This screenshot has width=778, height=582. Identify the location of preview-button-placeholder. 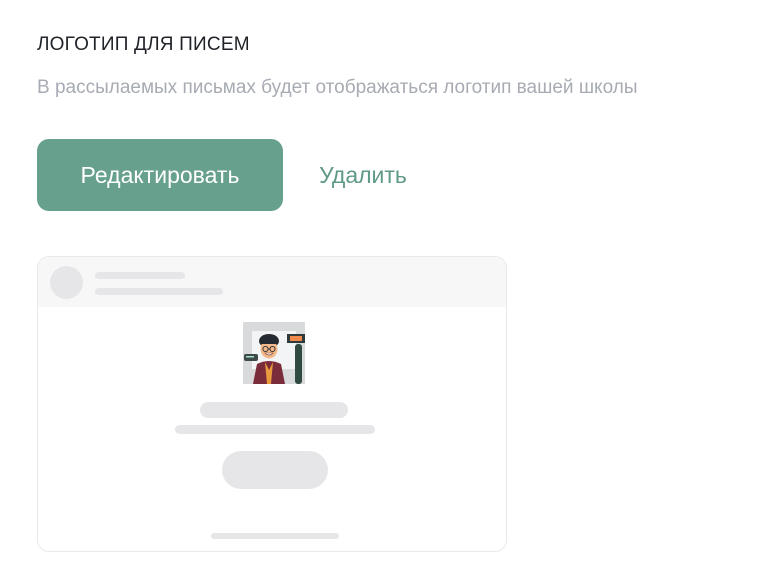
(275, 470).